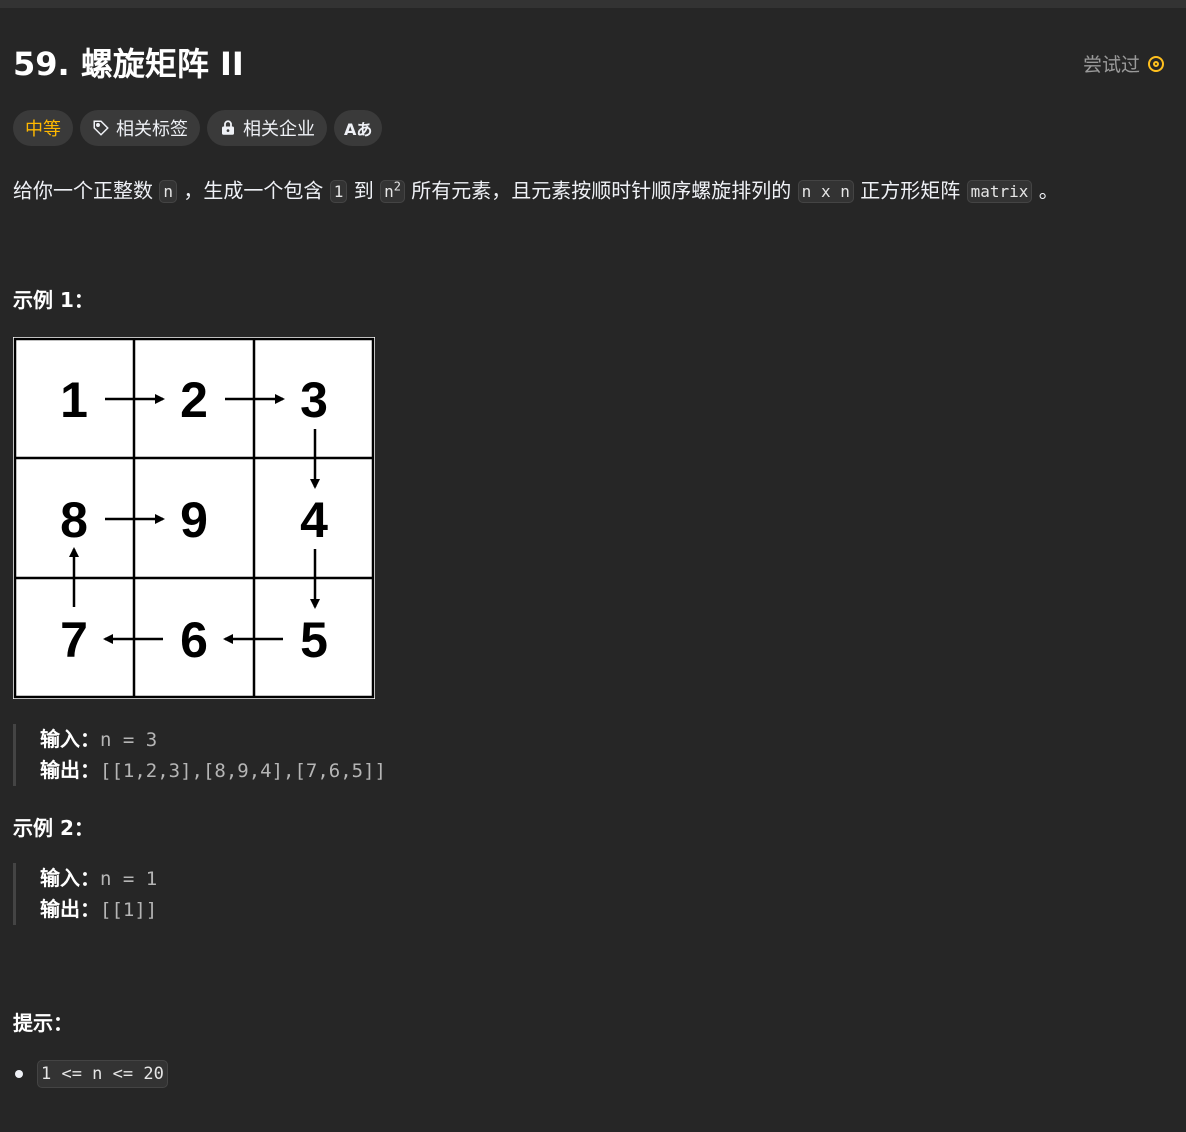 Image resolution: width=1186 pixels, height=1132 pixels. What do you see at coordinates (910, 190) in the screenshot?
I see `desc-text: 正方形矩阵` at bounding box center [910, 190].